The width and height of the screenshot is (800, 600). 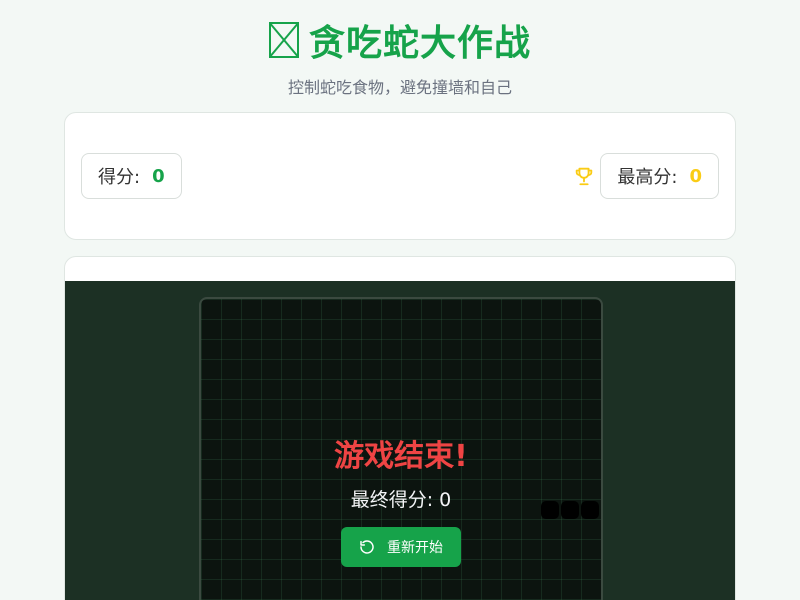 I want to click on high-score-display: 最高分: 0, so click(x=659, y=176).